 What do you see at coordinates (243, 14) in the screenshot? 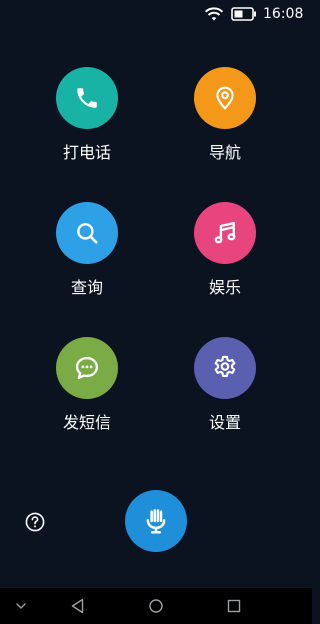
I see `battery-icon` at bounding box center [243, 14].